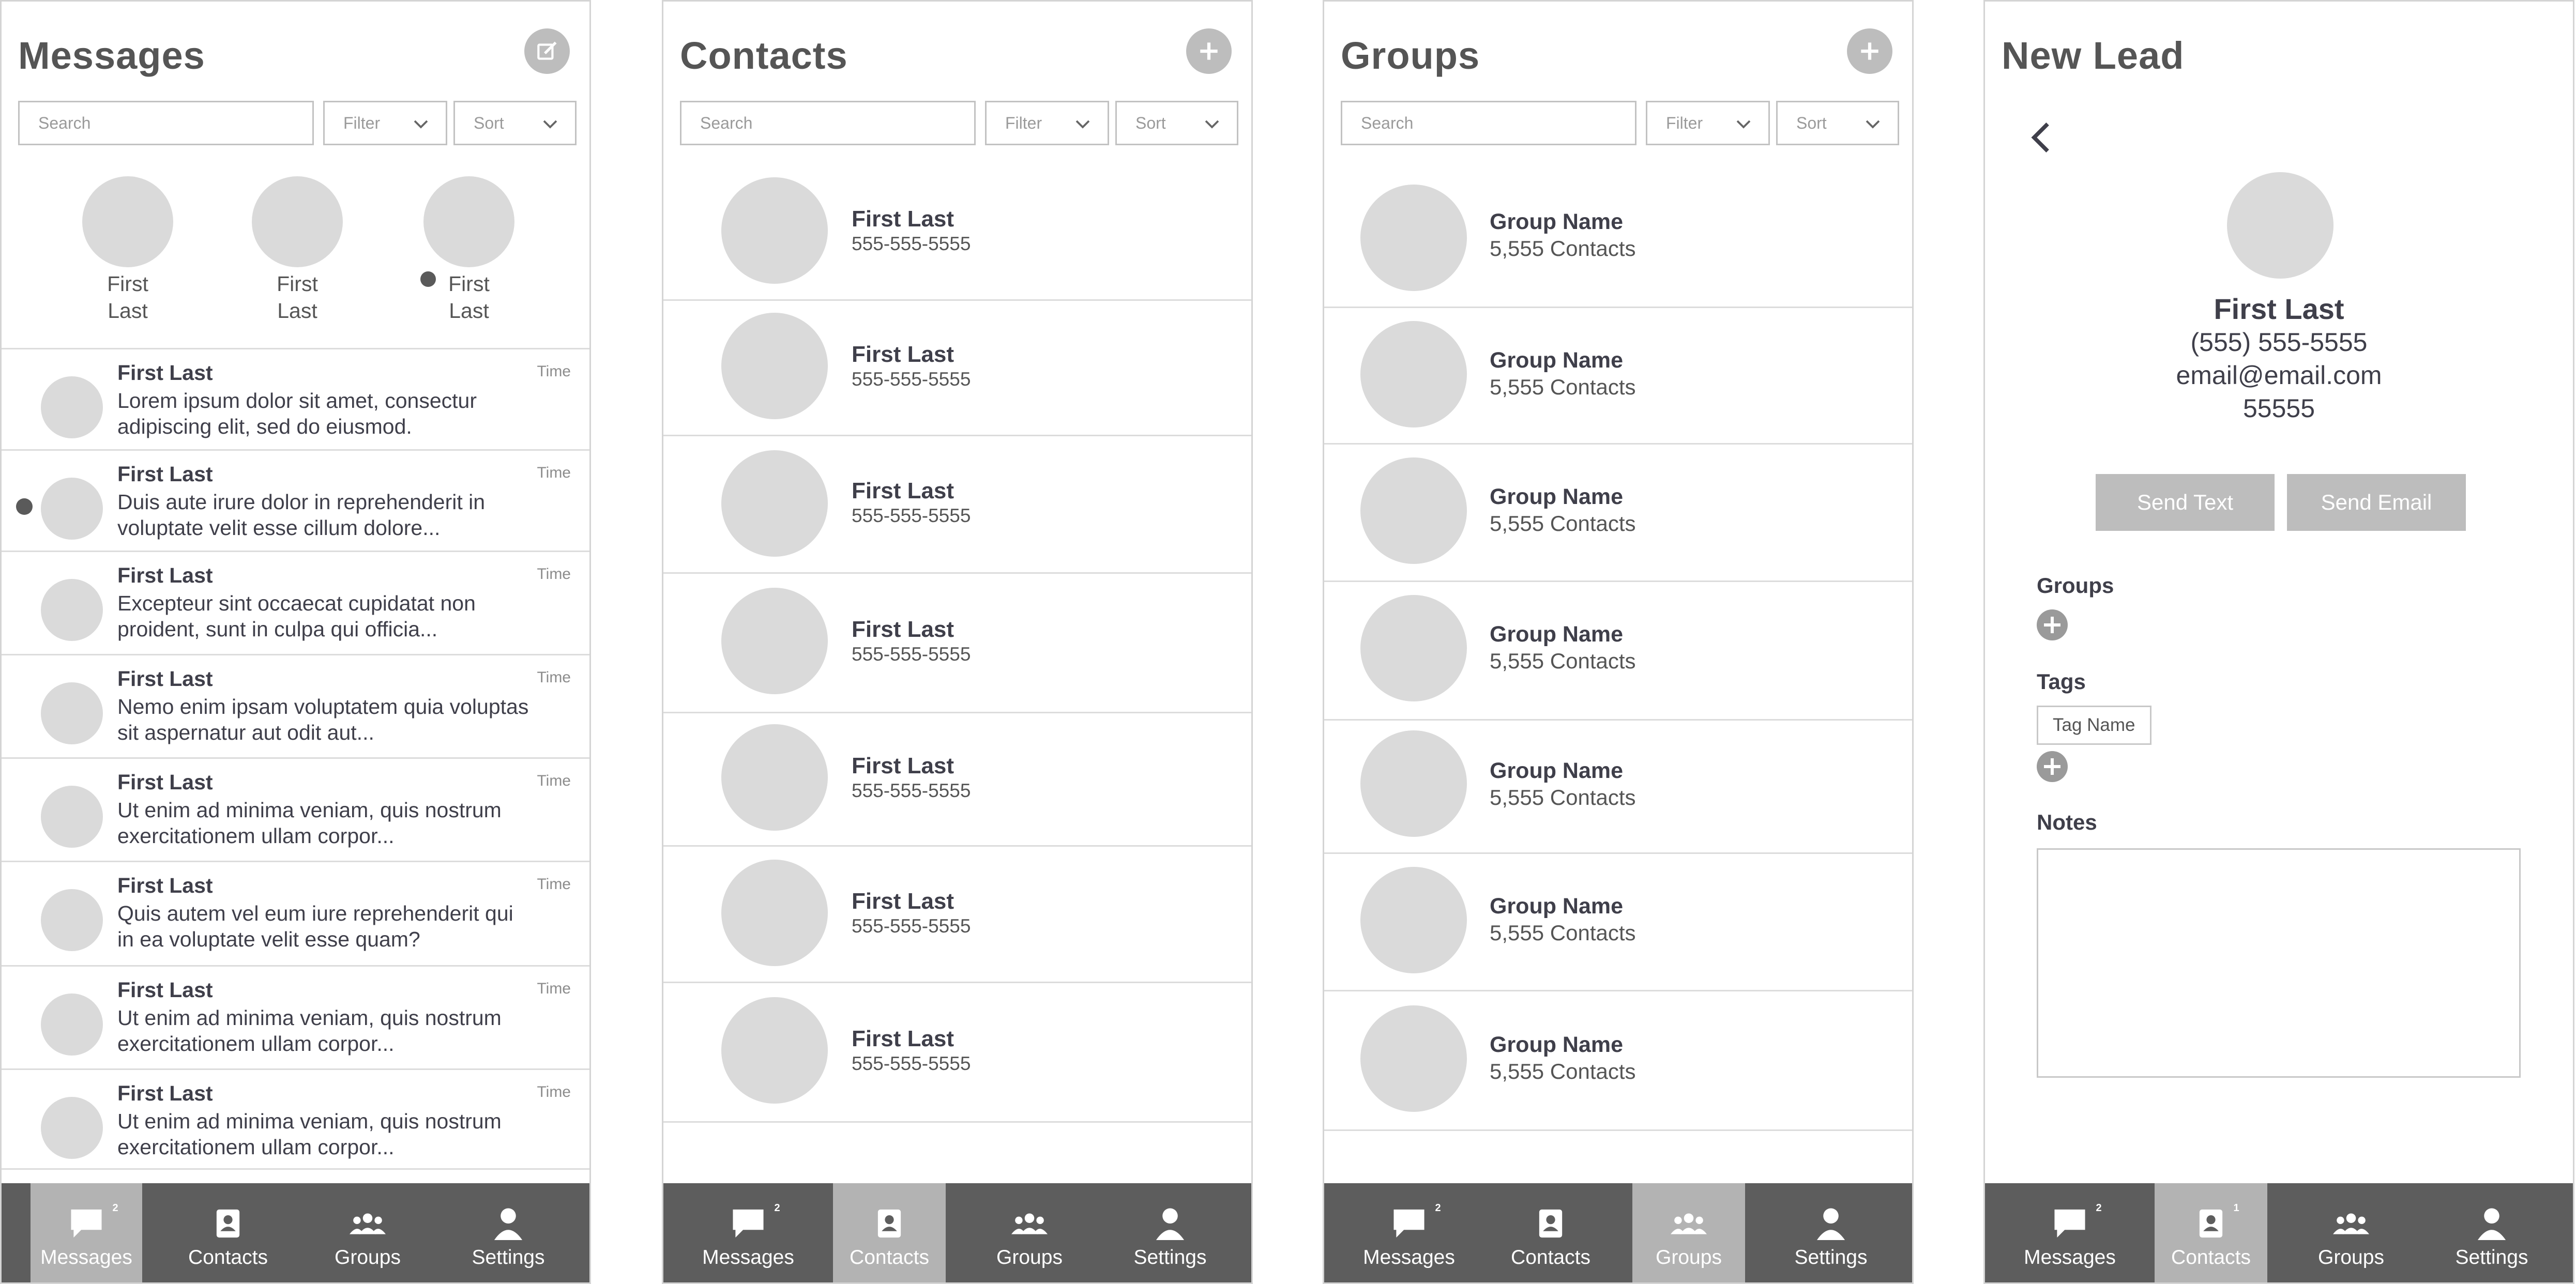  I want to click on unread-dot, so click(24, 506).